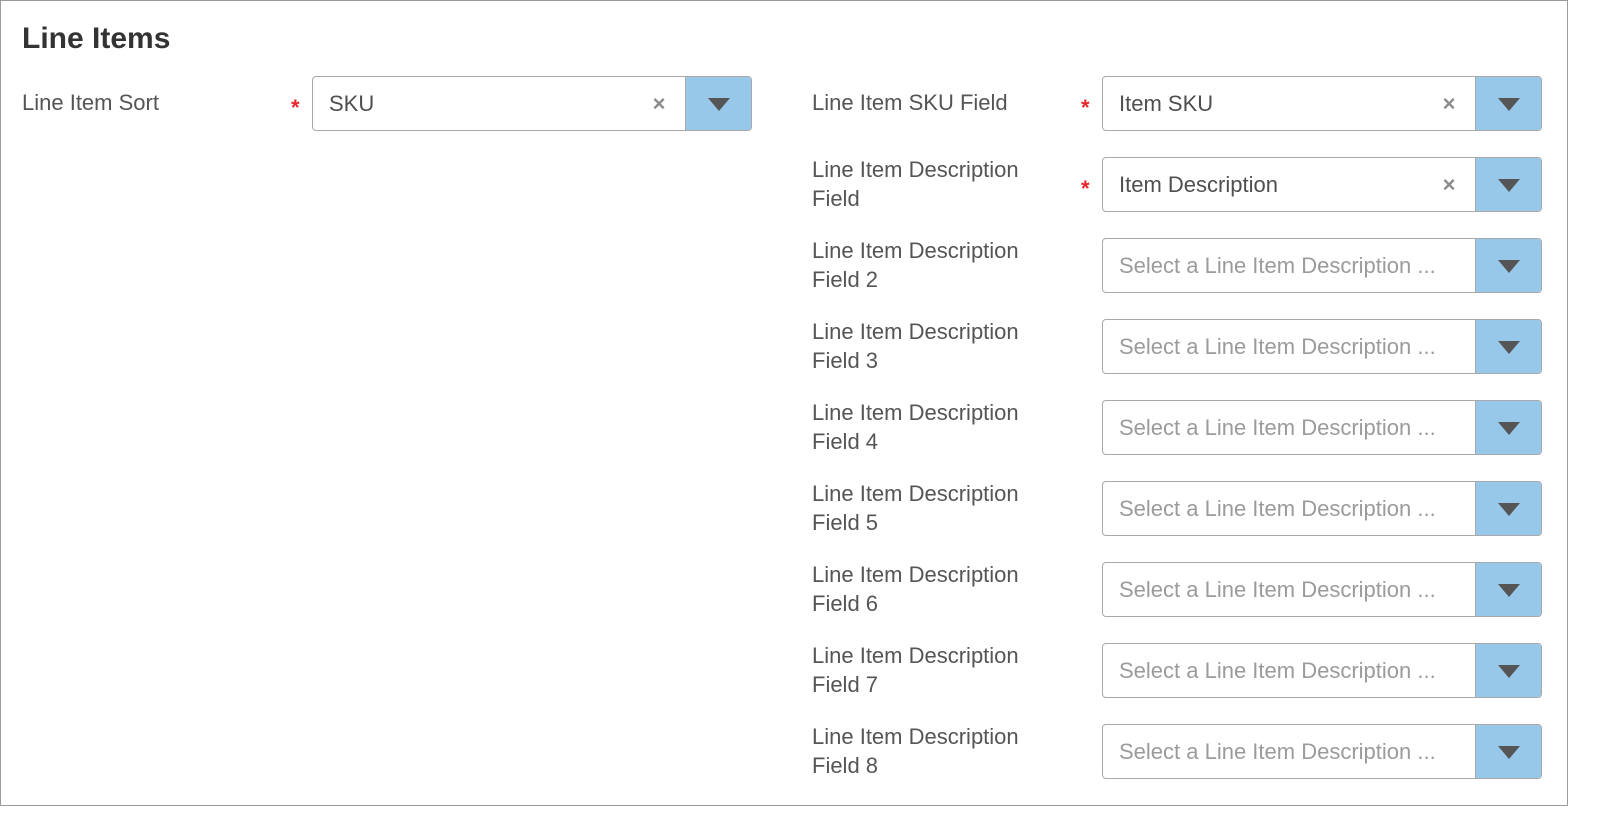 The height and width of the screenshot is (836, 1622). Describe the element at coordinates (910, 102) in the screenshot. I see `line-item-sku-field-label: Line Item SKU Field` at that location.